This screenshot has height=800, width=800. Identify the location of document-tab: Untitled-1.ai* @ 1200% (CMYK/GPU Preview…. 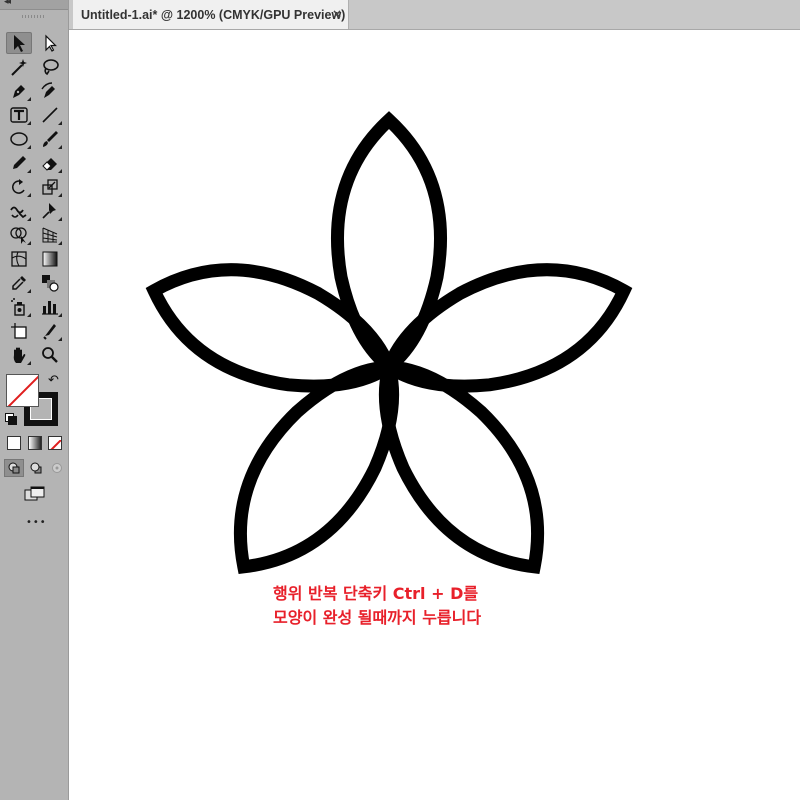
(211, 14).